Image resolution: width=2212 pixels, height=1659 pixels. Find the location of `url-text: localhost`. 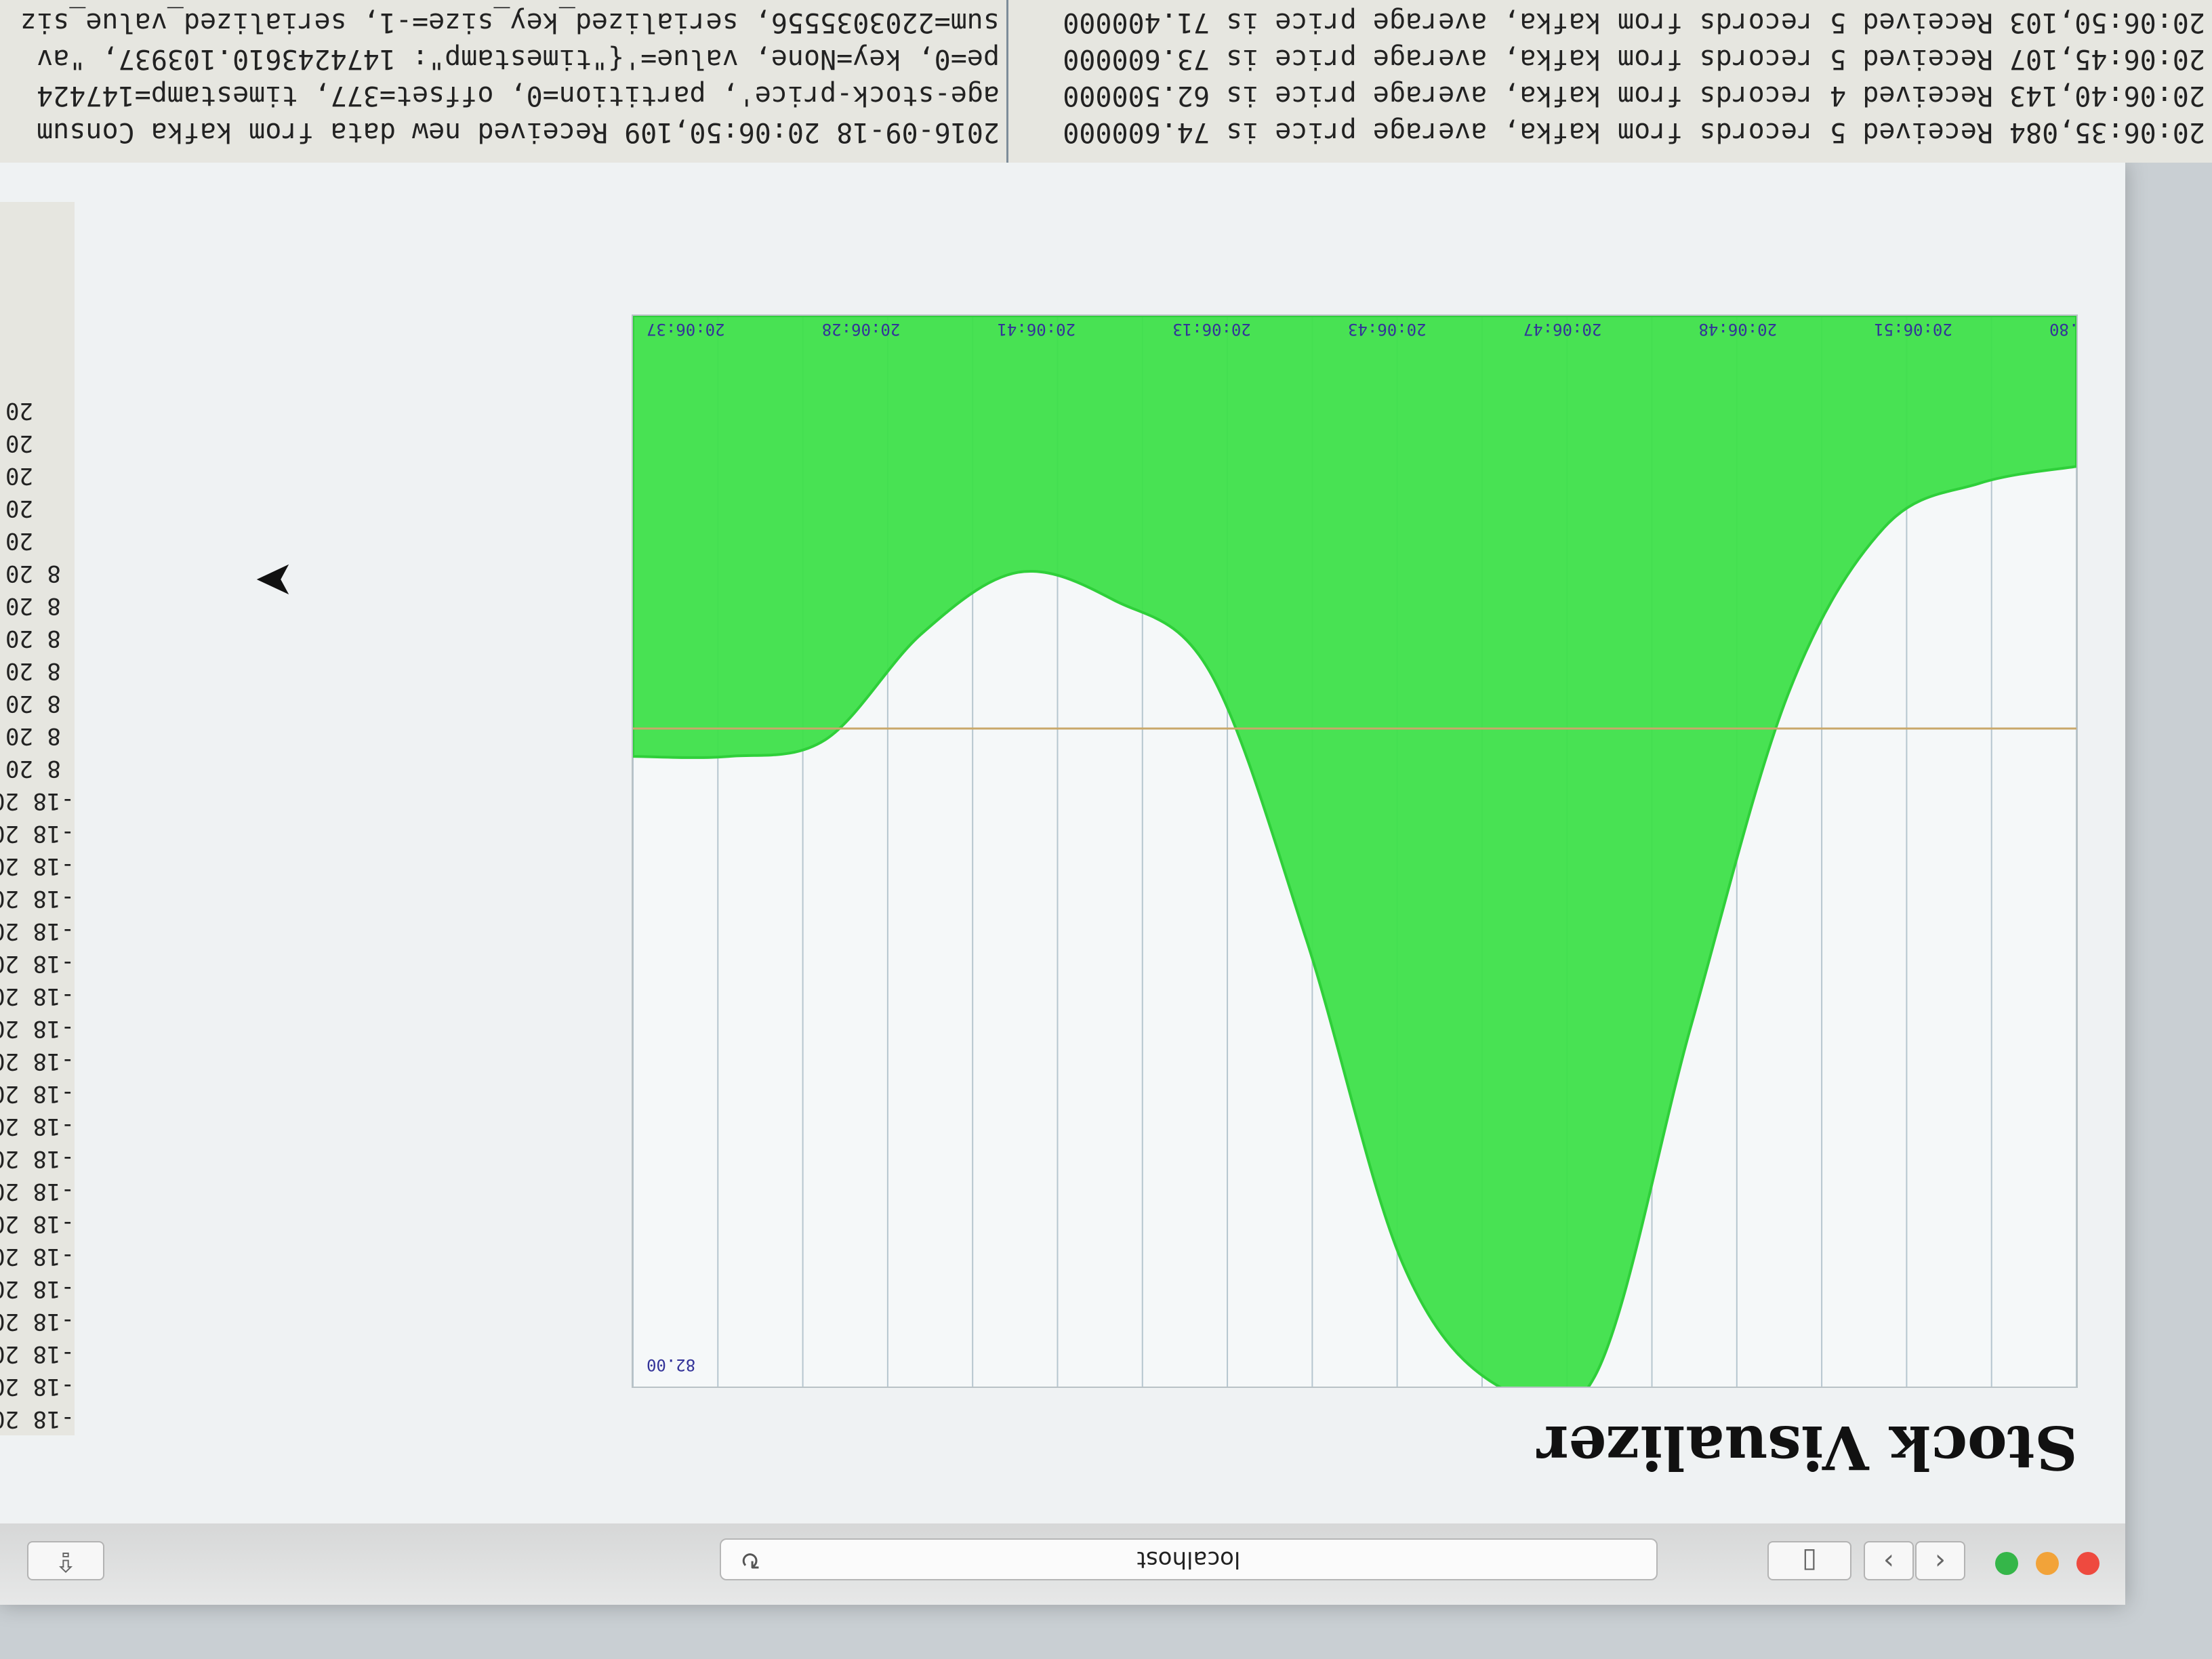

url-text: localhost is located at coordinates (1188, 1560).